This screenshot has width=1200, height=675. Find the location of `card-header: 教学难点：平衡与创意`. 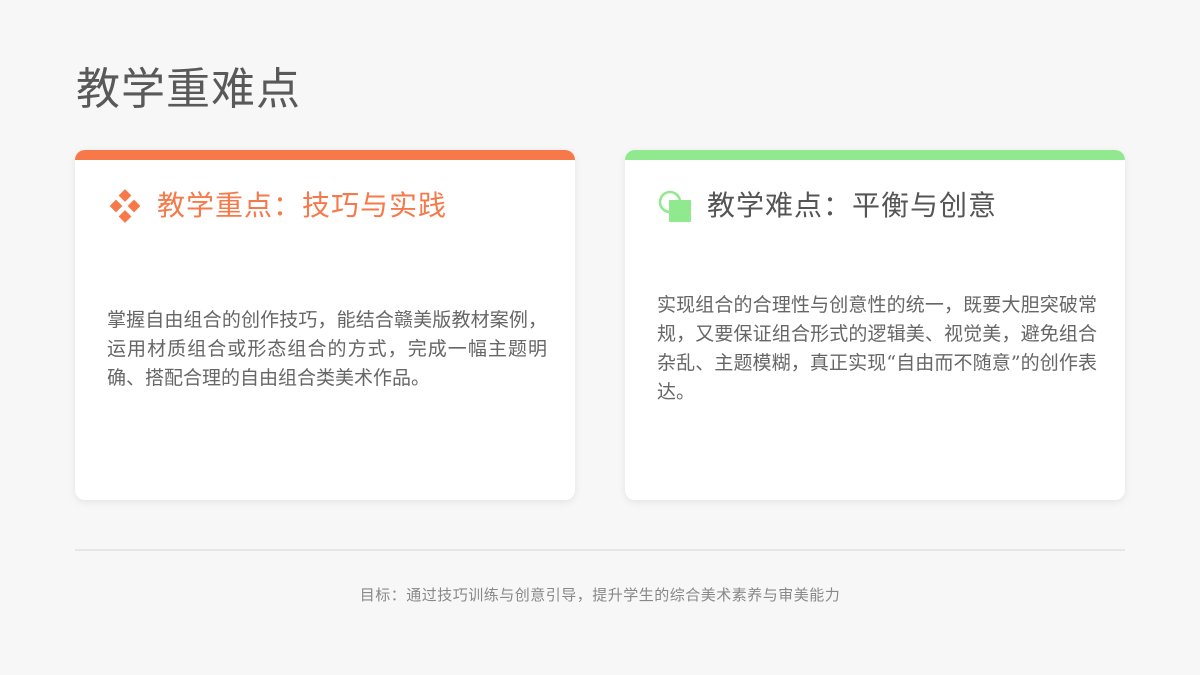

card-header: 教学难点：平衡与创意 is located at coordinates (827, 206).